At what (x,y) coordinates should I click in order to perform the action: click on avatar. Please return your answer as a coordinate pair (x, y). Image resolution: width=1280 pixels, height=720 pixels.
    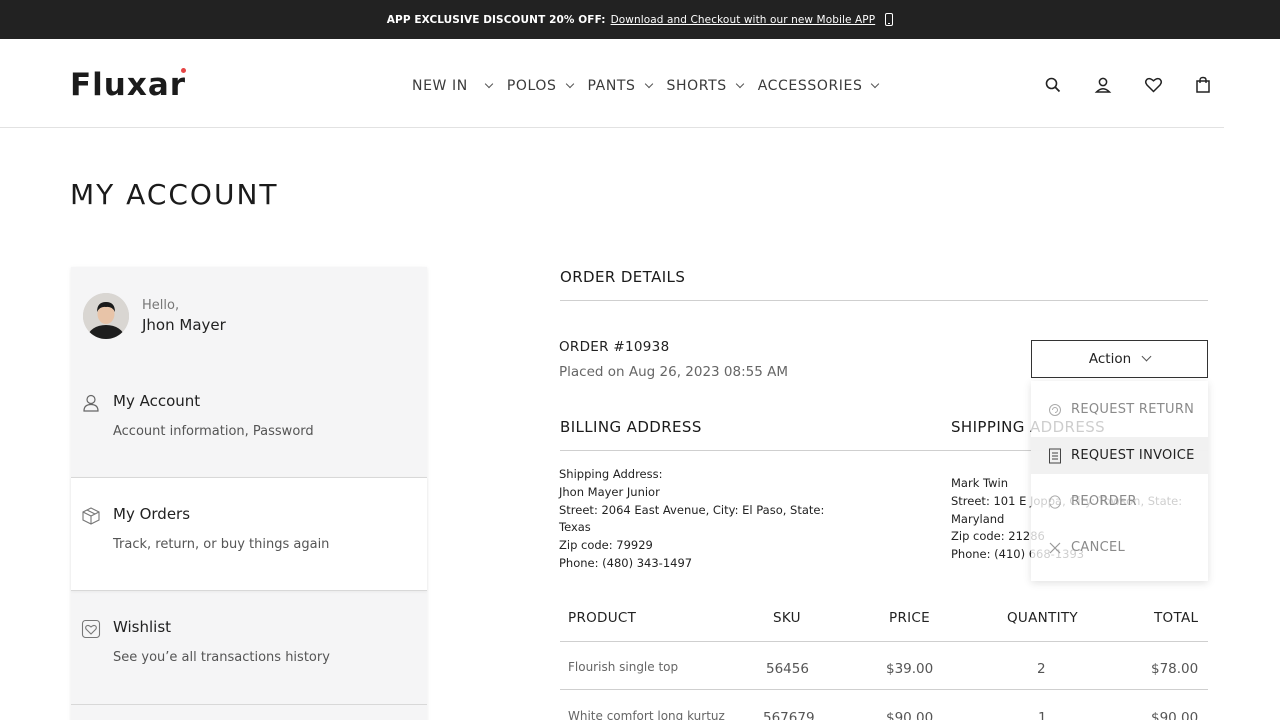
    Looking at the image, I should click on (106, 316).